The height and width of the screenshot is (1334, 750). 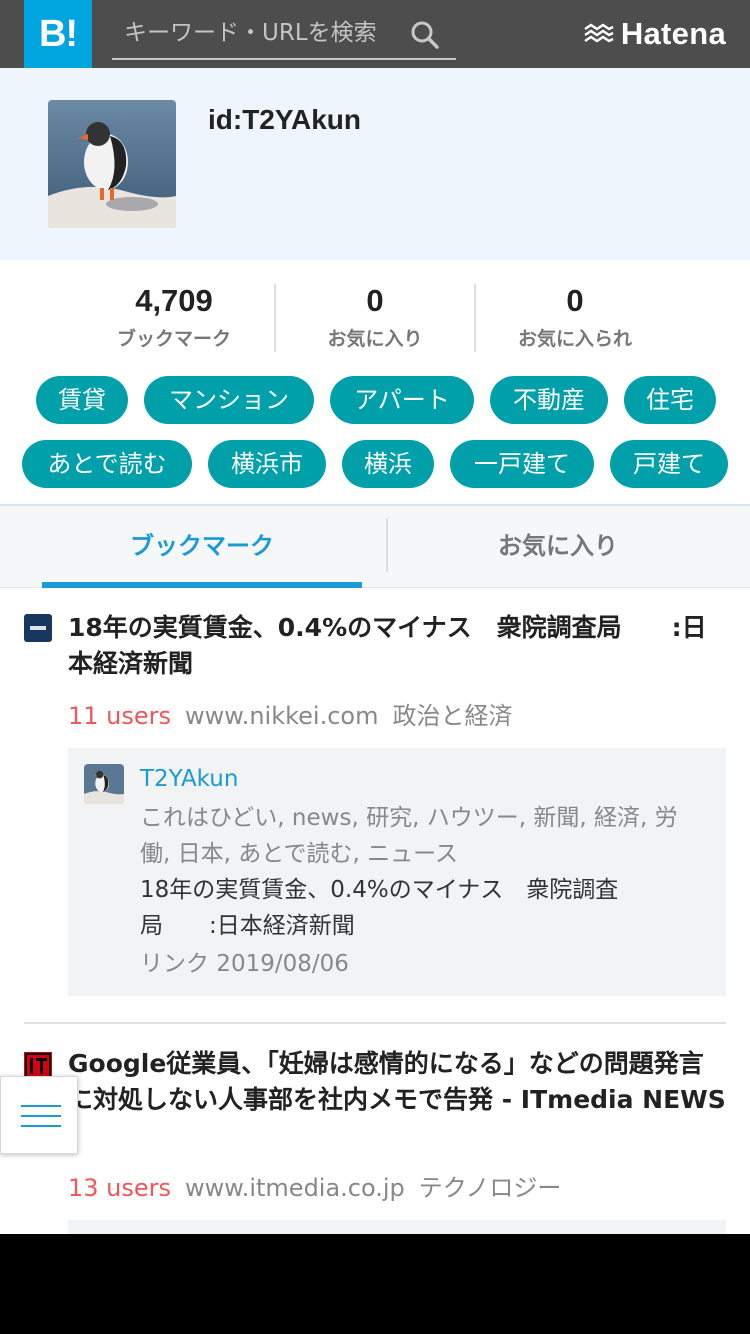 I want to click on entry-meta: 11 users www.nikkei.com 政治と経済, so click(x=290, y=713).